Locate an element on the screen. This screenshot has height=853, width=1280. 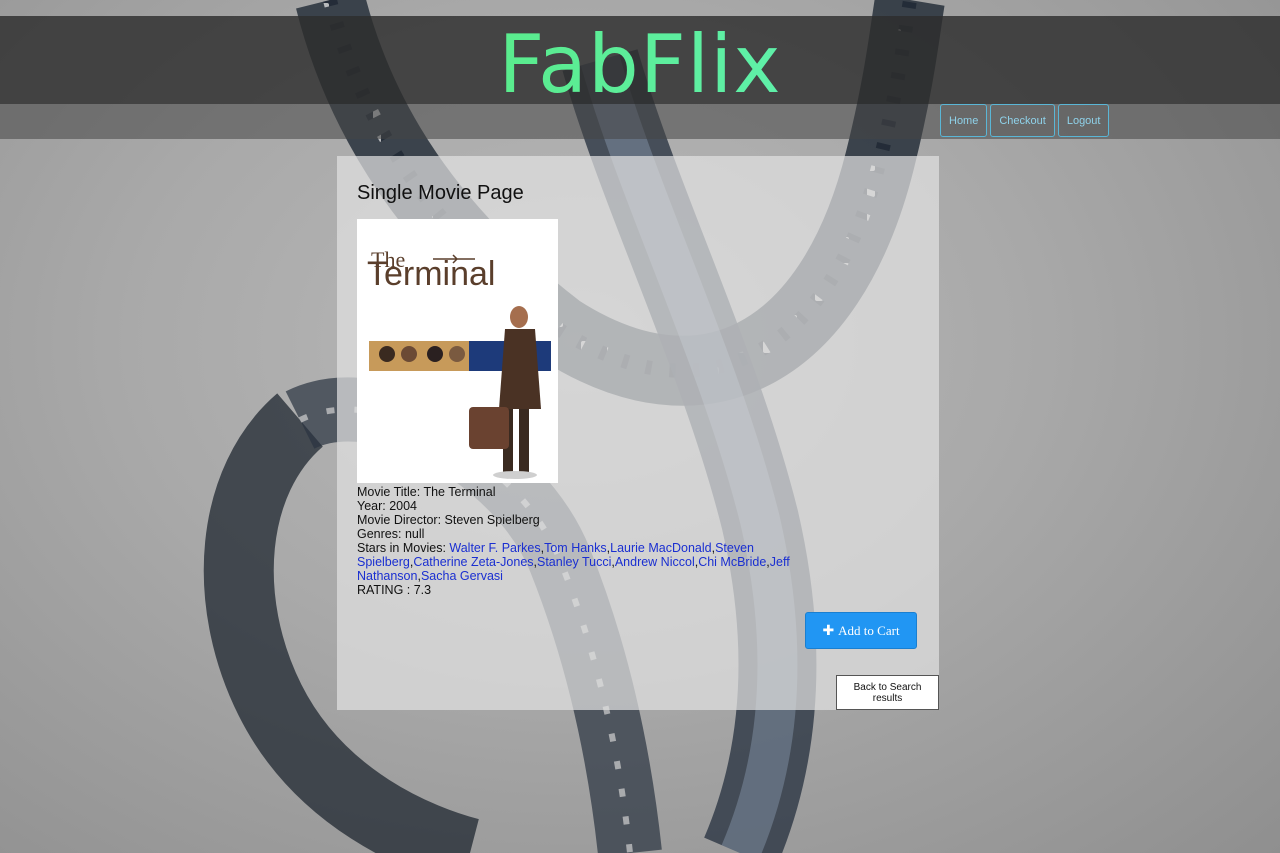
stars-label: Stars in Movies: is located at coordinates (403, 548).